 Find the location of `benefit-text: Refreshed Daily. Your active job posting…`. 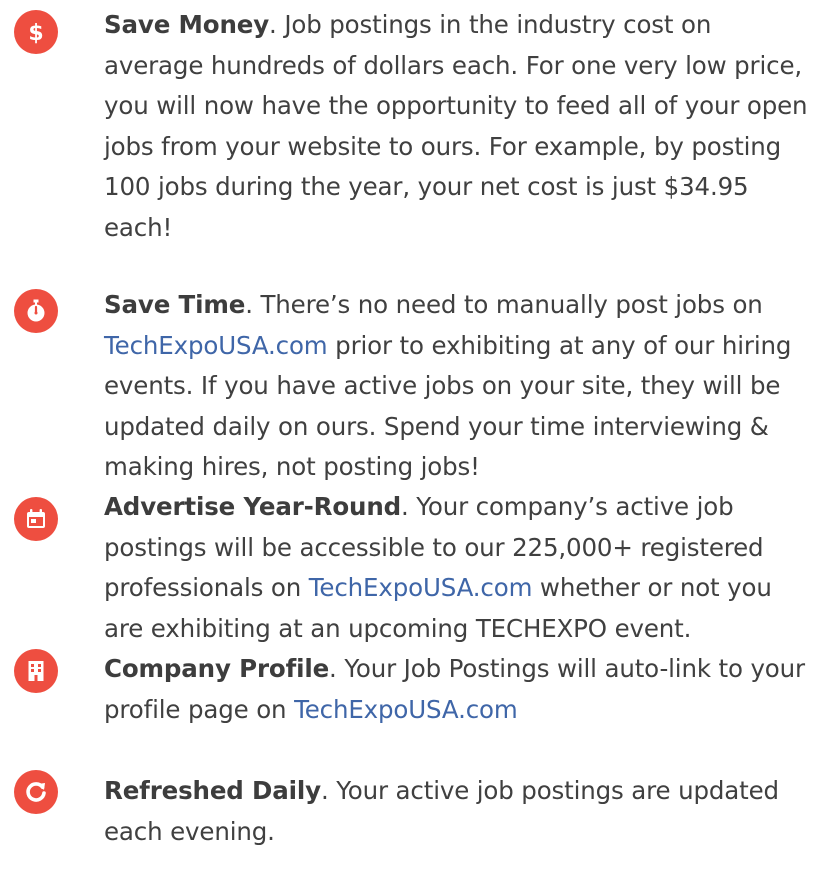

benefit-text: Refreshed Daily. Your active job posting… is located at coordinates (461, 811).